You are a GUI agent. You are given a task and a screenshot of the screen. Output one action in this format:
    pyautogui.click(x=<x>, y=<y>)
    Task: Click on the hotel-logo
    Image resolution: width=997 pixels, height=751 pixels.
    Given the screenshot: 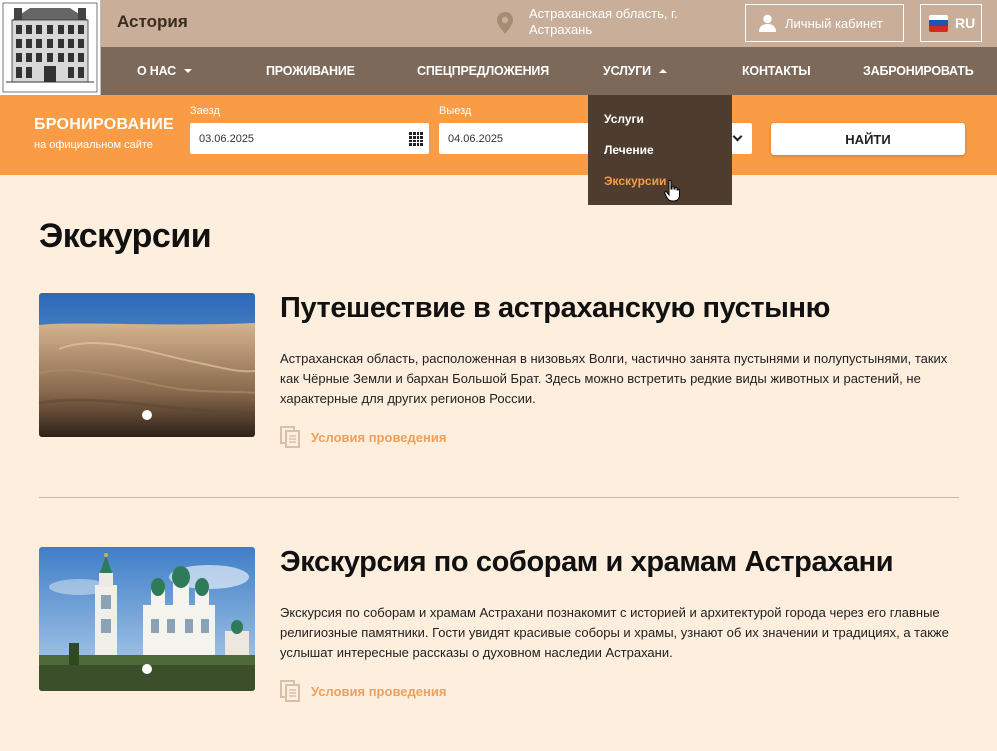 What is the action you would take?
    pyautogui.click(x=50, y=47)
    